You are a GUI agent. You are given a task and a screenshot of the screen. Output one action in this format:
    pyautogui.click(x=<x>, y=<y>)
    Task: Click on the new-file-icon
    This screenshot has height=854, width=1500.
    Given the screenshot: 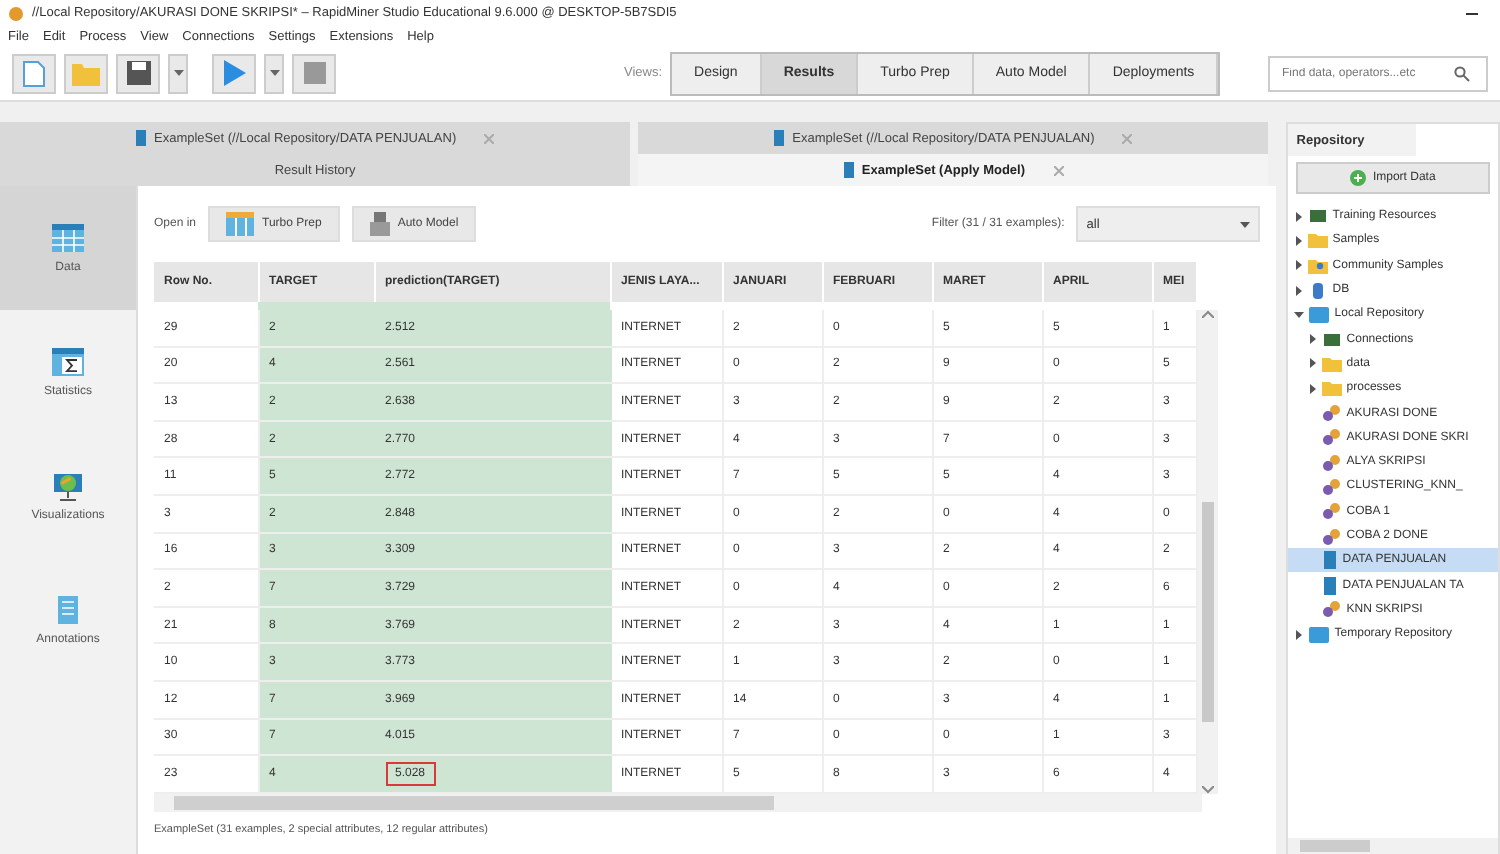 What is the action you would take?
    pyautogui.click(x=34, y=73)
    